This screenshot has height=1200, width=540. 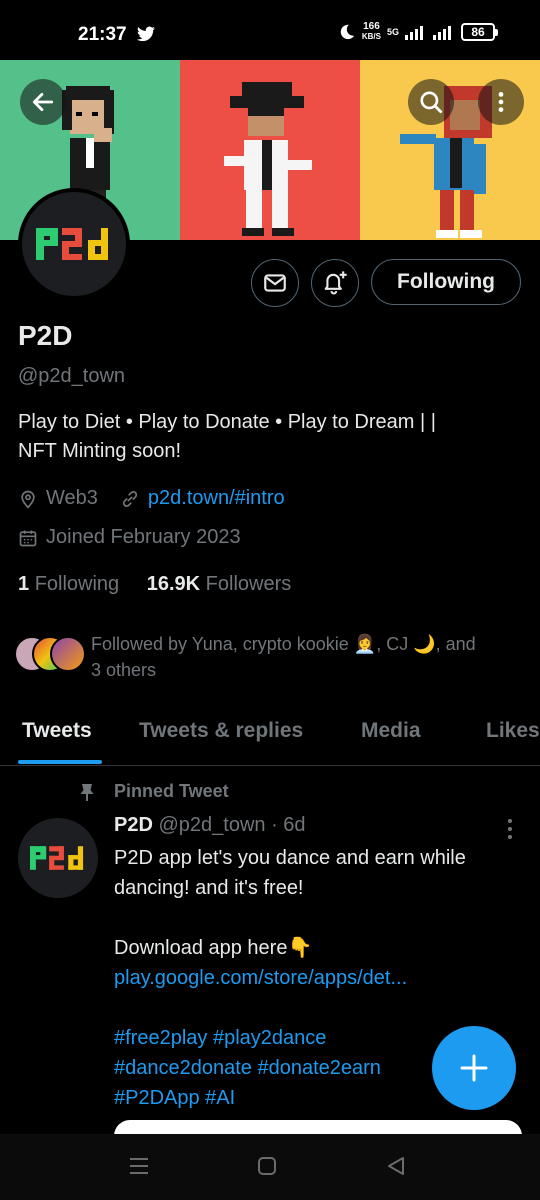 I want to click on system-nav-bar, so click(x=270, y=1167).